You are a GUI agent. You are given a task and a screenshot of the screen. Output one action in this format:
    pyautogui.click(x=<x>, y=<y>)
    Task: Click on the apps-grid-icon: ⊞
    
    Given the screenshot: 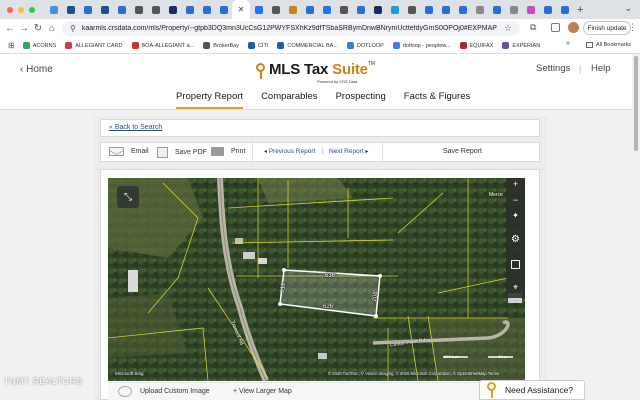 What is the action you would take?
    pyautogui.click(x=11, y=45)
    